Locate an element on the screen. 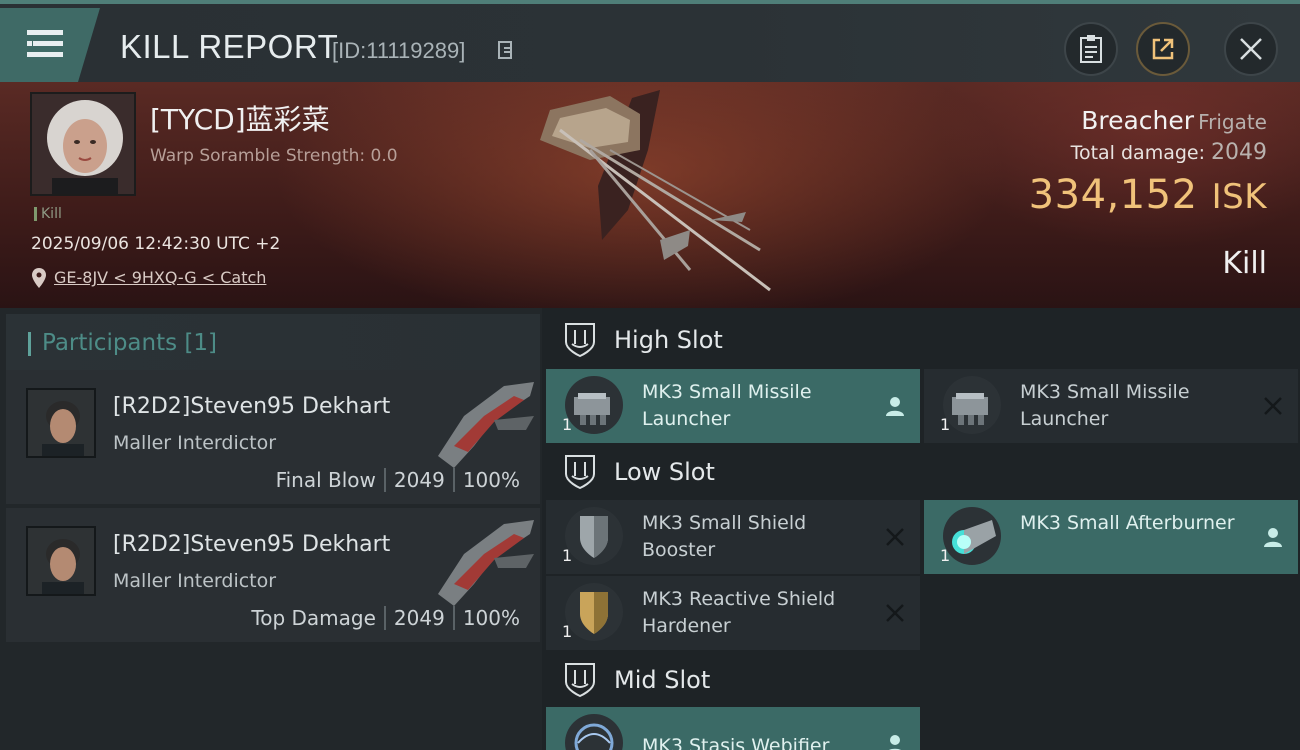 Image resolution: width=1300 pixels, height=750 pixels. victim-ship-class: Frigate is located at coordinates (1232, 122).